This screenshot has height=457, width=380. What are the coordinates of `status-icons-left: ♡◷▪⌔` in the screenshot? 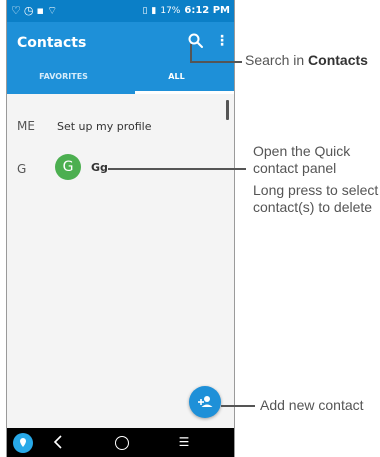 It's located at (35, 11).